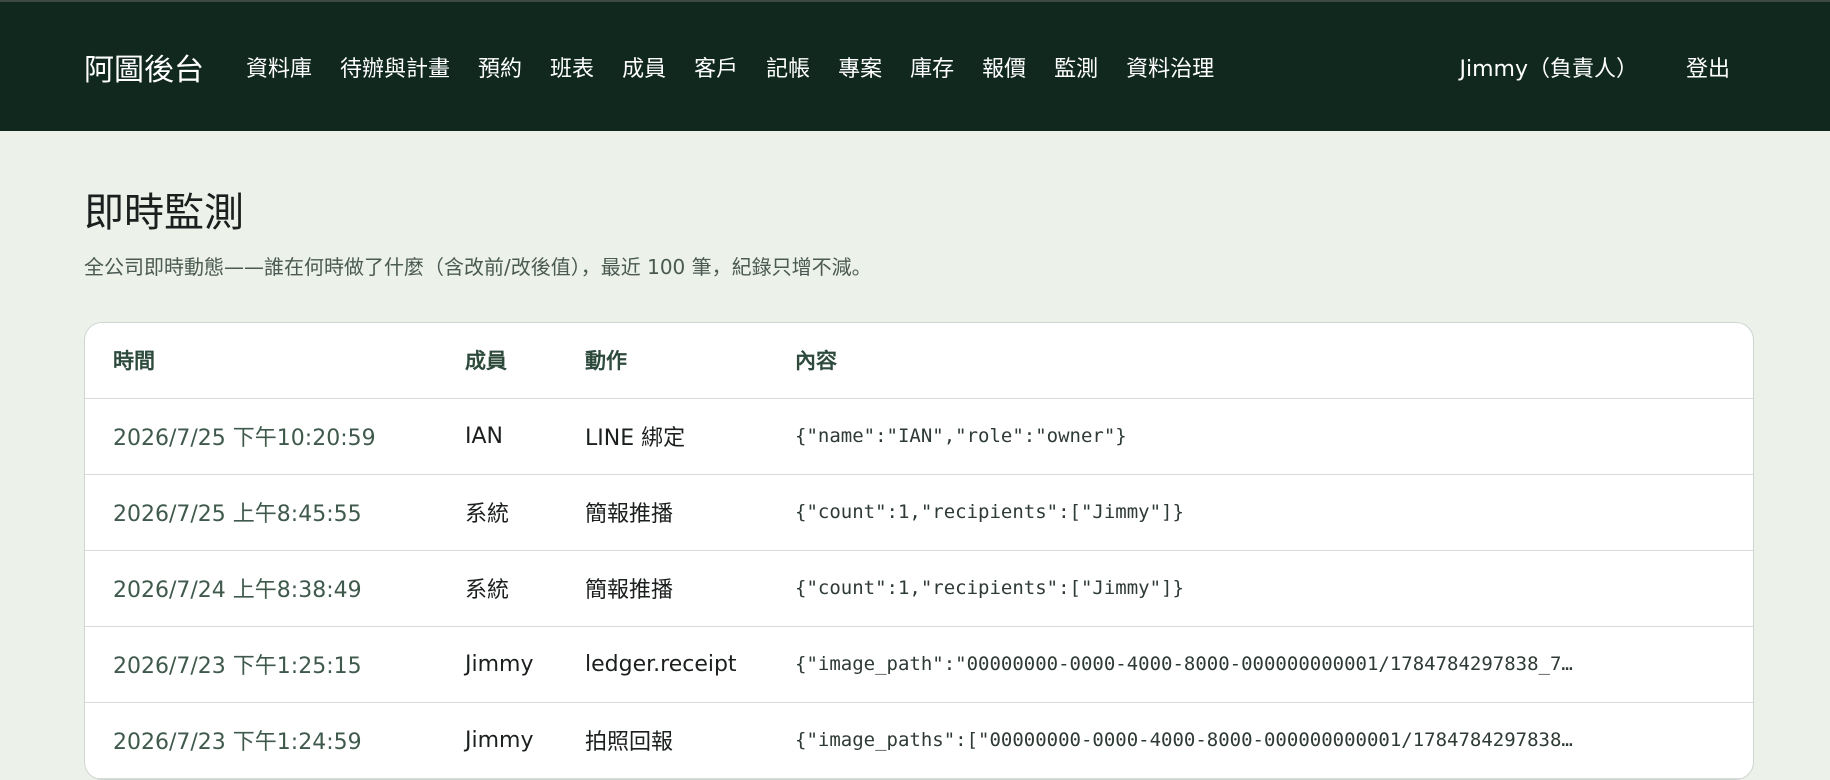 Image resolution: width=1830 pixels, height=780 pixels. I want to click on nav-item-booking: 預約, so click(500, 67).